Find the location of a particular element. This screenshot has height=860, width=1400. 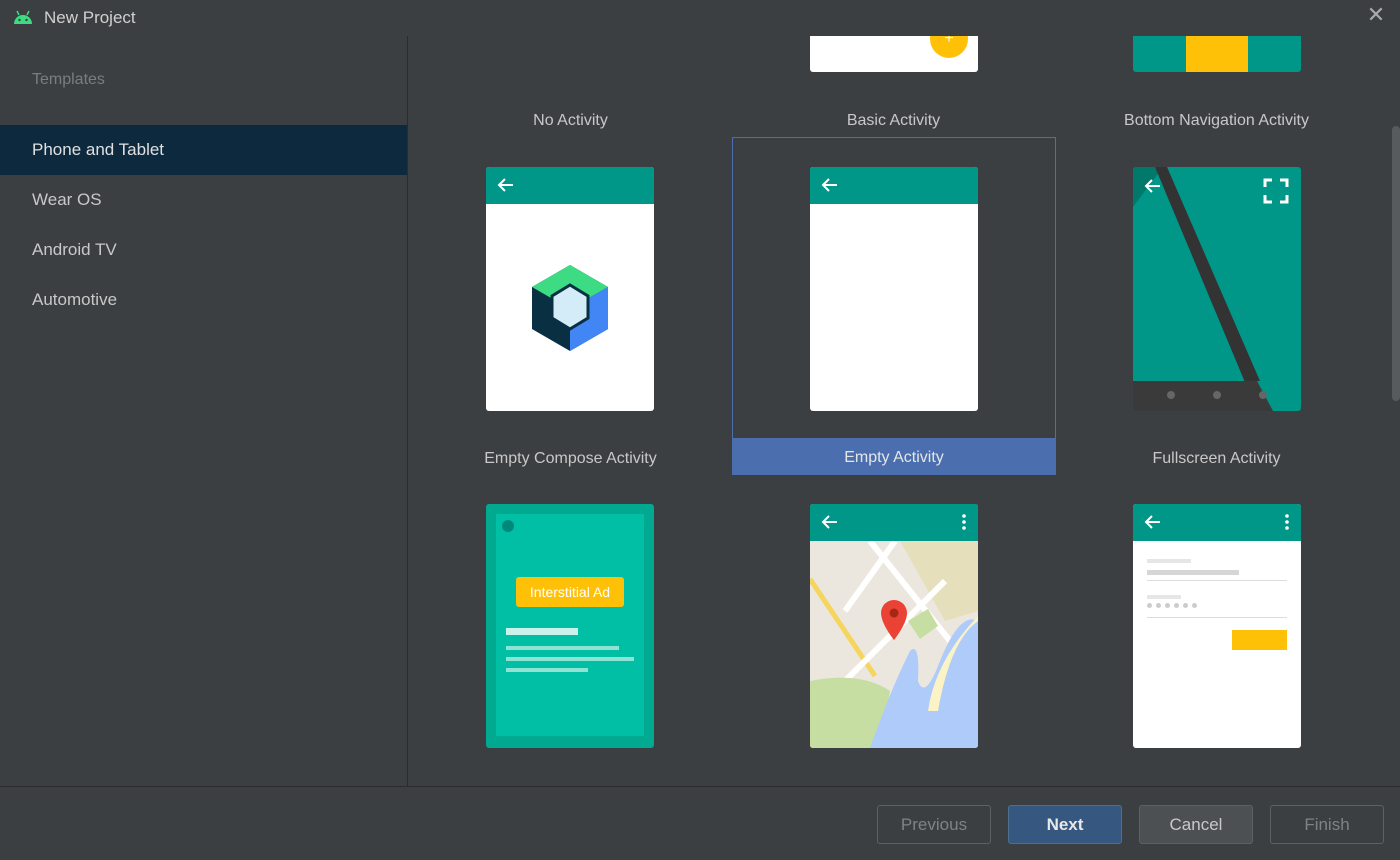

template-card-fullscreen-activity: Fullscreen Activity is located at coordinates (1216, 306).